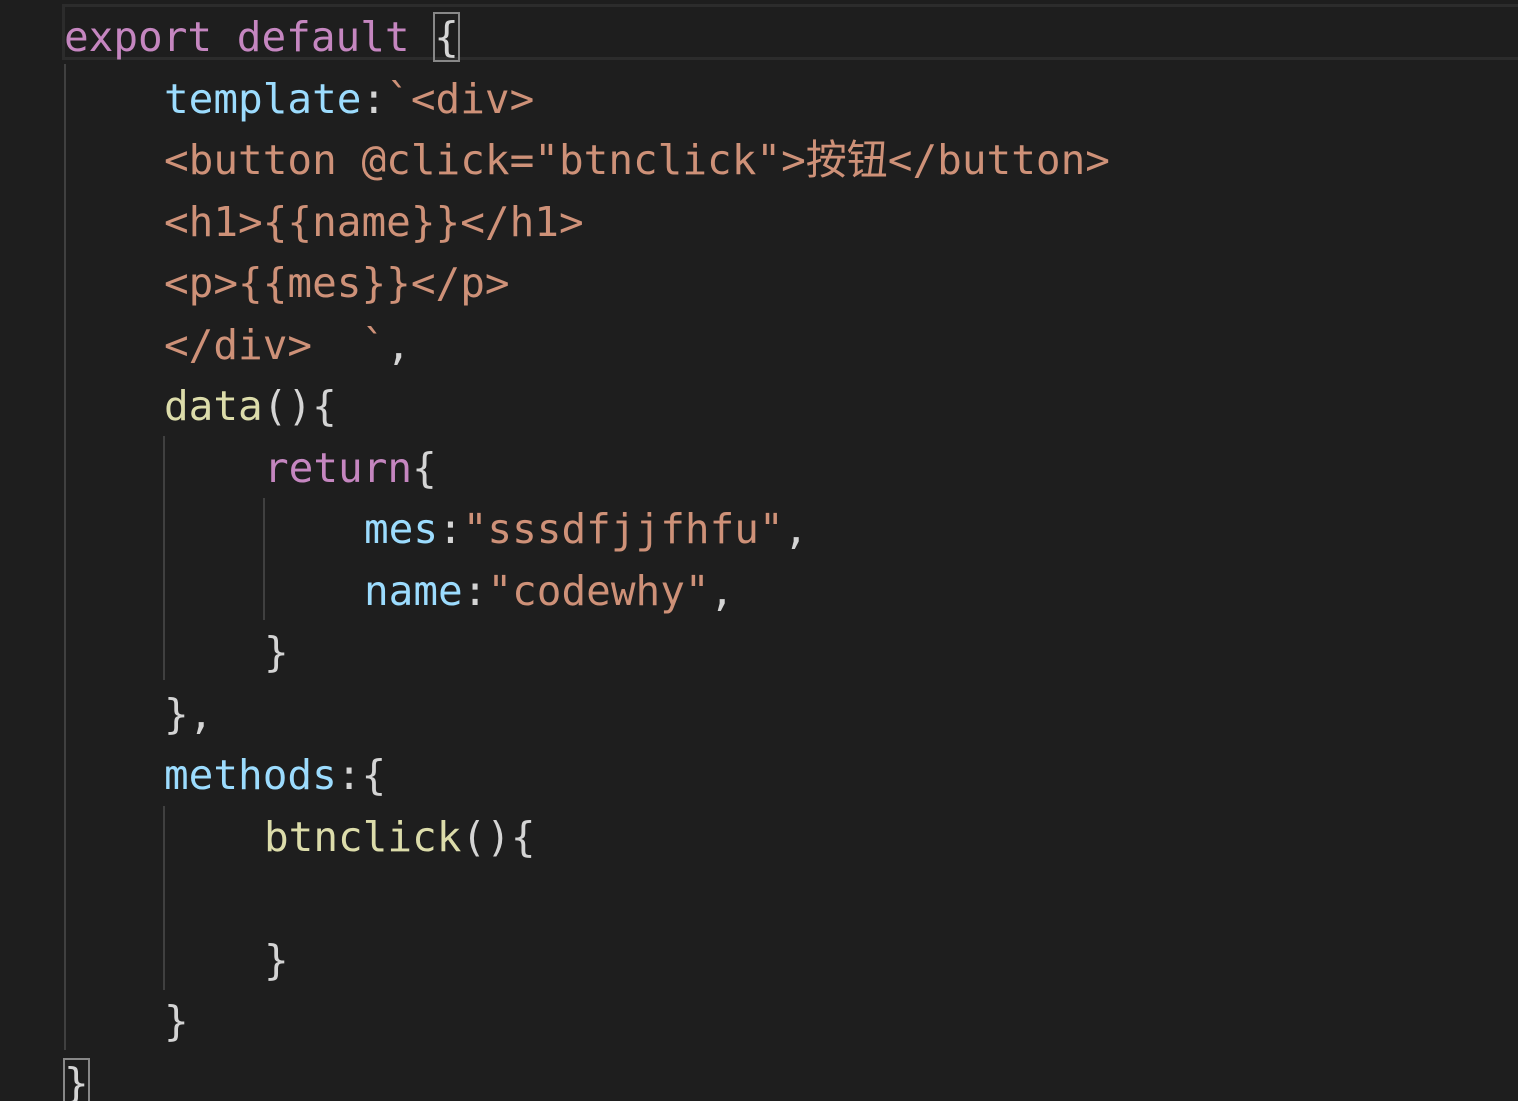 This screenshot has height=1101, width=1518. I want to click on line-export: export default {, so click(262, 37).